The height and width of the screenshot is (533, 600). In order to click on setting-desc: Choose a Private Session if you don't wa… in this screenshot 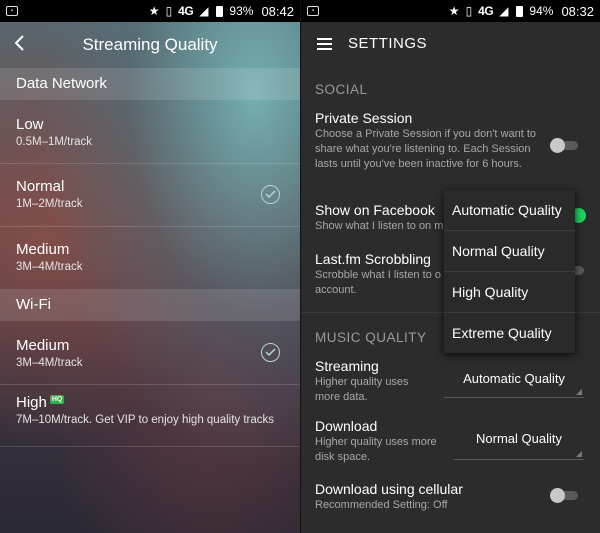, I will do `click(426, 149)`.